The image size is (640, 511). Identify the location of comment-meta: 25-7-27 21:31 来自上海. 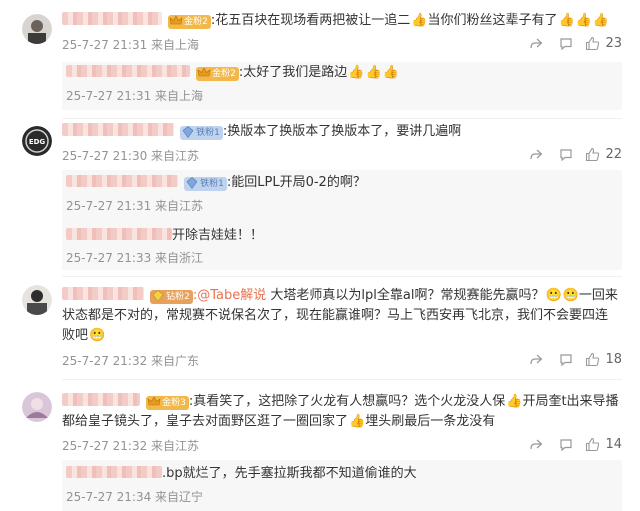
(131, 45).